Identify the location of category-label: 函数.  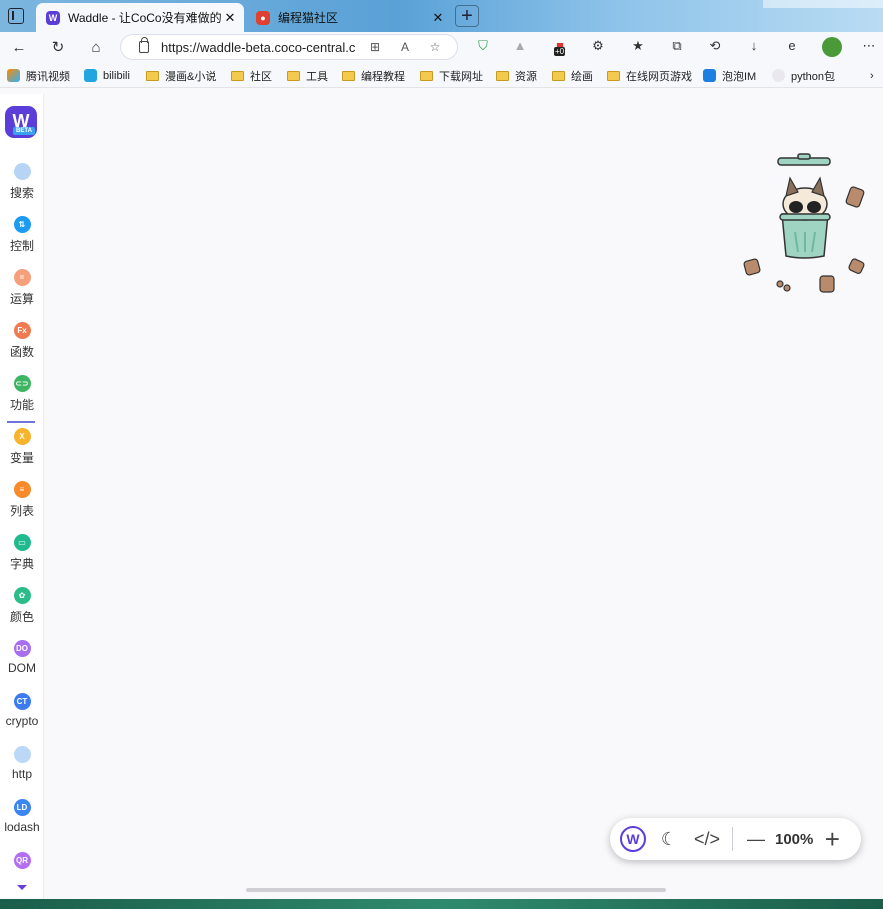
(21, 352).